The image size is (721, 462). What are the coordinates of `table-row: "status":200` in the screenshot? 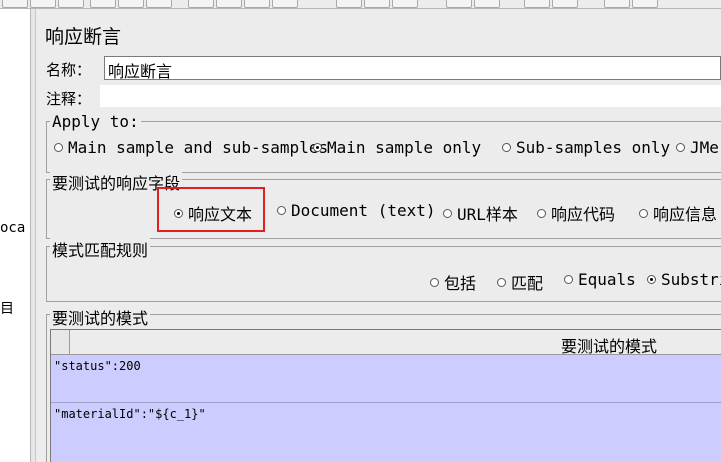 It's located at (386, 379).